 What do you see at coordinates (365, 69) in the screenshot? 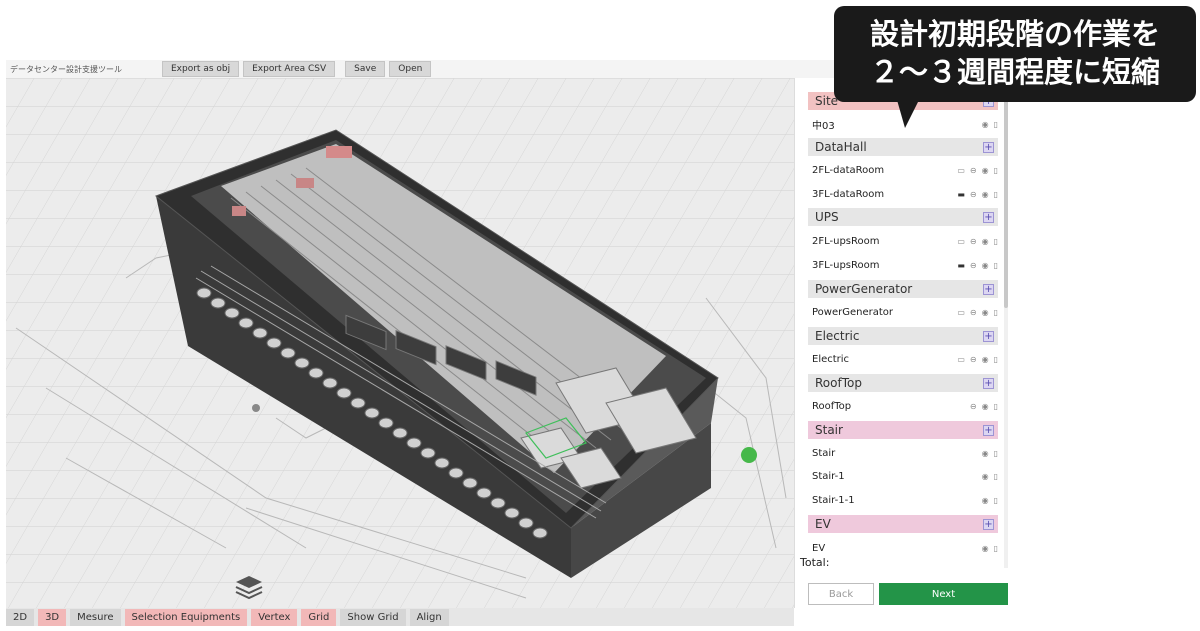
I see `save-button: Save` at bounding box center [365, 69].